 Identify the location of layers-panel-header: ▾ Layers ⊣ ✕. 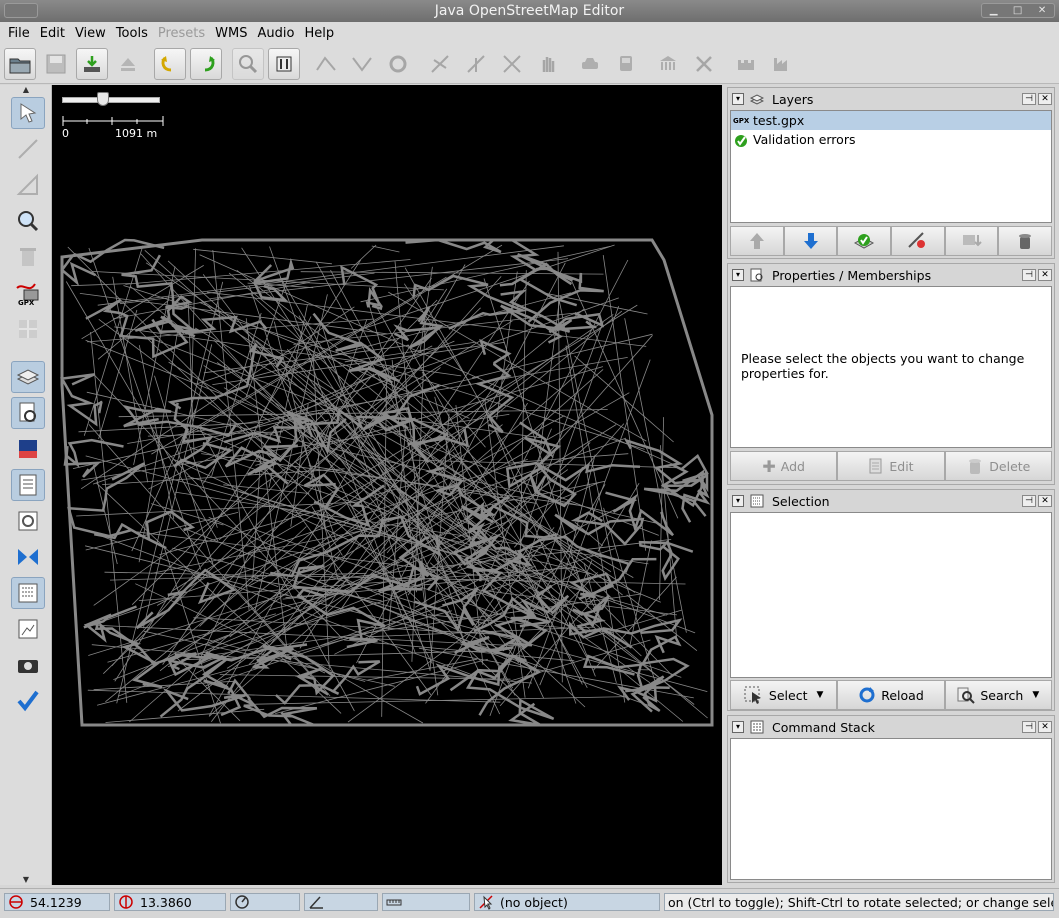
(891, 99).